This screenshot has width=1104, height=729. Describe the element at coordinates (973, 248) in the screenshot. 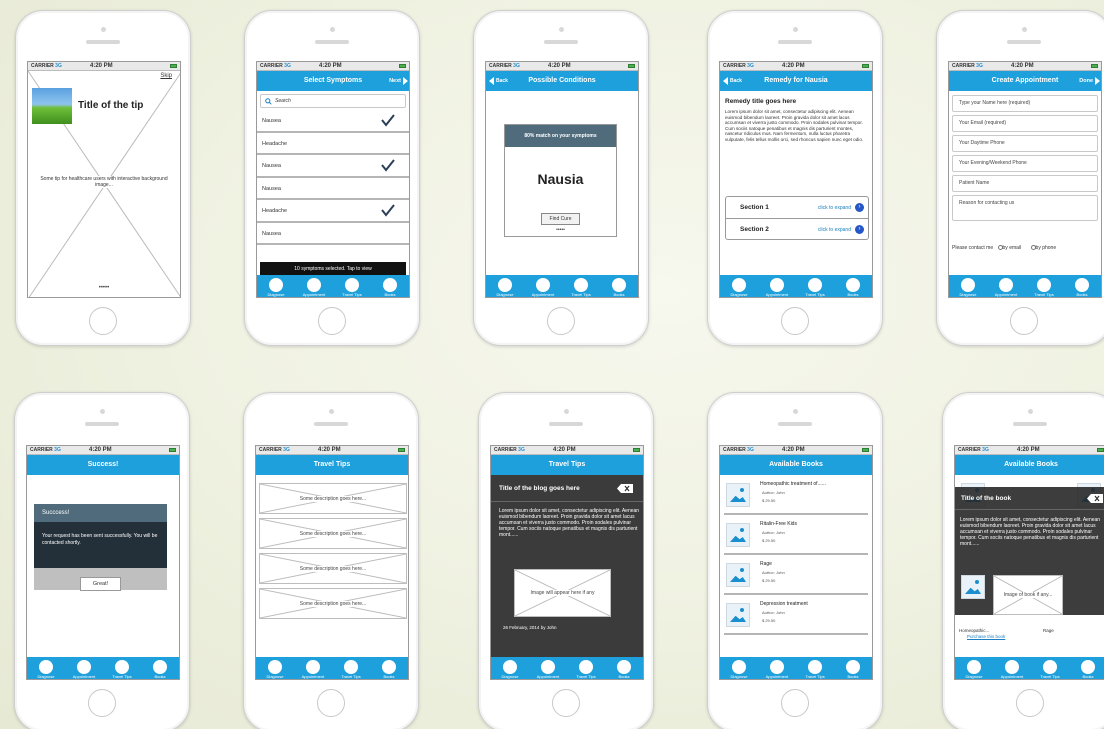

I see `contact-label: Please contact me` at that location.